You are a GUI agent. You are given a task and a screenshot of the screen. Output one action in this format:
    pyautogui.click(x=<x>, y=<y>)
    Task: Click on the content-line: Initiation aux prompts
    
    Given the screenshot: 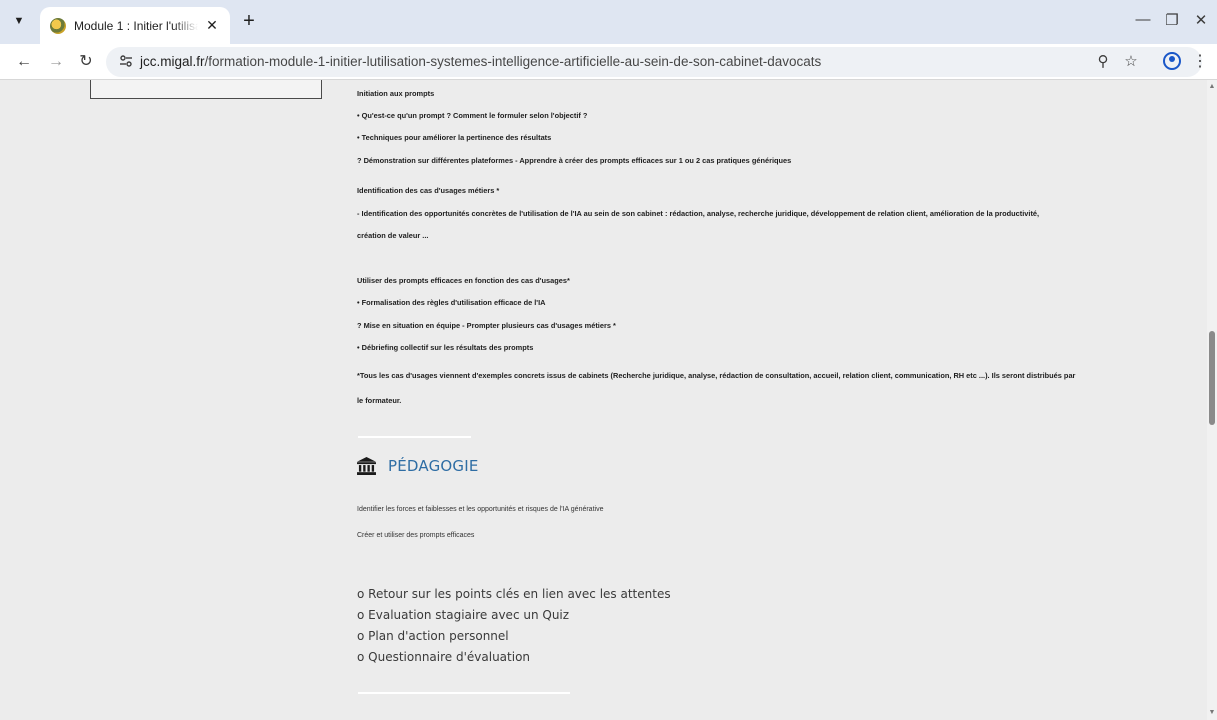 What is the action you would take?
    pyautogui.click(x=396, y=93)
    